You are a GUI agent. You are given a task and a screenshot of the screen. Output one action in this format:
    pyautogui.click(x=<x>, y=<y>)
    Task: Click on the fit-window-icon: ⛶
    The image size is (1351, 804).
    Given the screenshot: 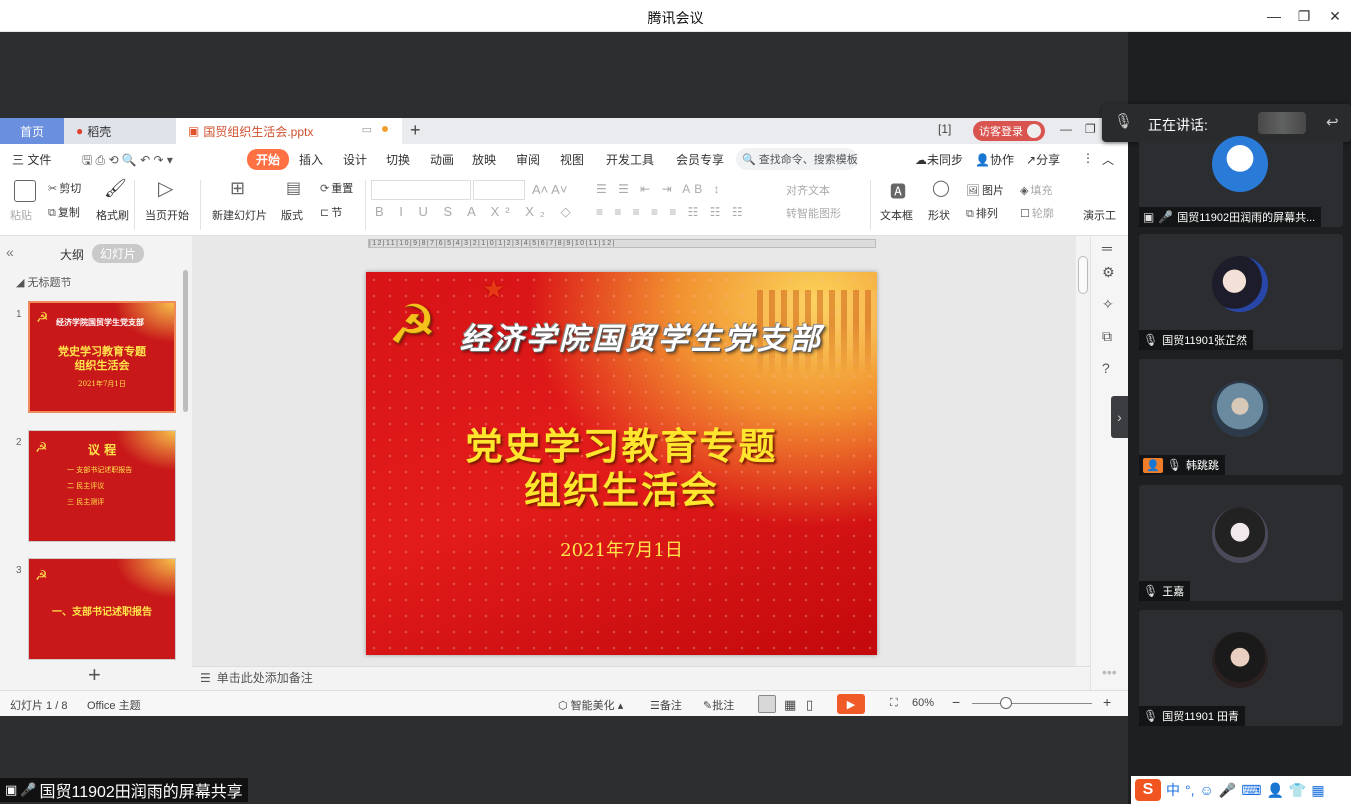 What is the action you would take?
    pyautogui.click(x=894, y=703)
    